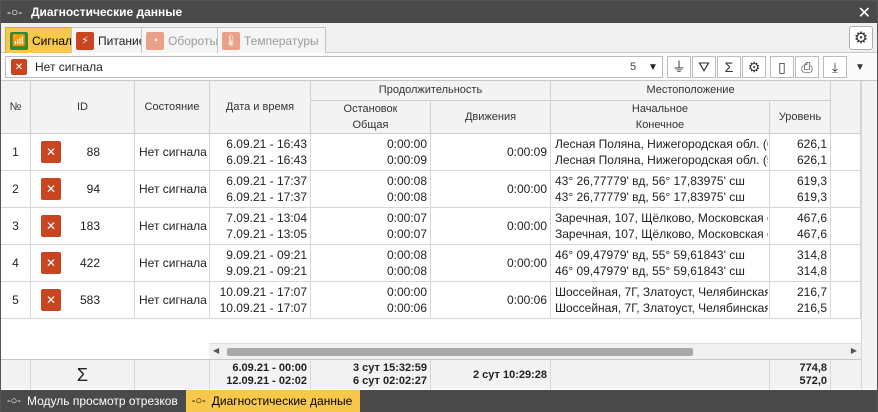 This screenshot has height=412, width=878. What do you see at coordinates (85, 40) in the screenshot?
I see `power-icon: ⚡` at bounding box center [85, 40].